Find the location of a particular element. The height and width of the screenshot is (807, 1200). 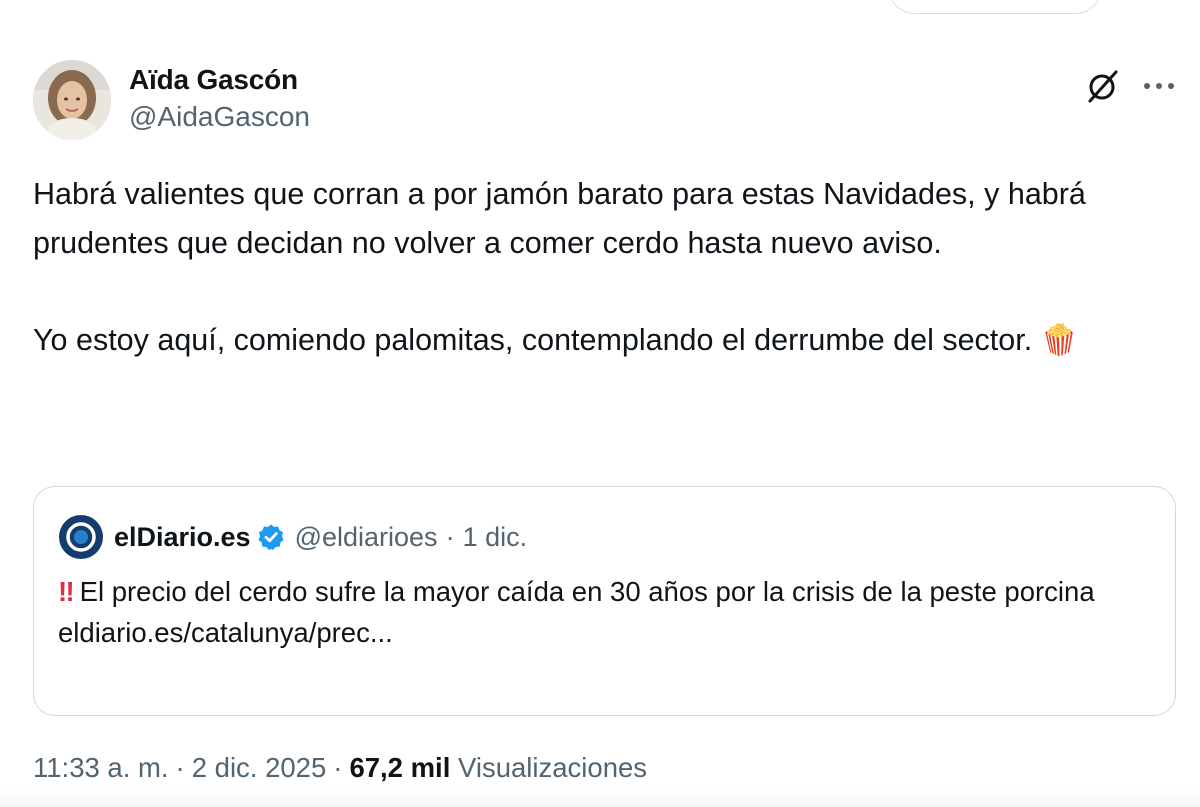

author-handle: @AidaGascon is located at coordinates (219, 117).